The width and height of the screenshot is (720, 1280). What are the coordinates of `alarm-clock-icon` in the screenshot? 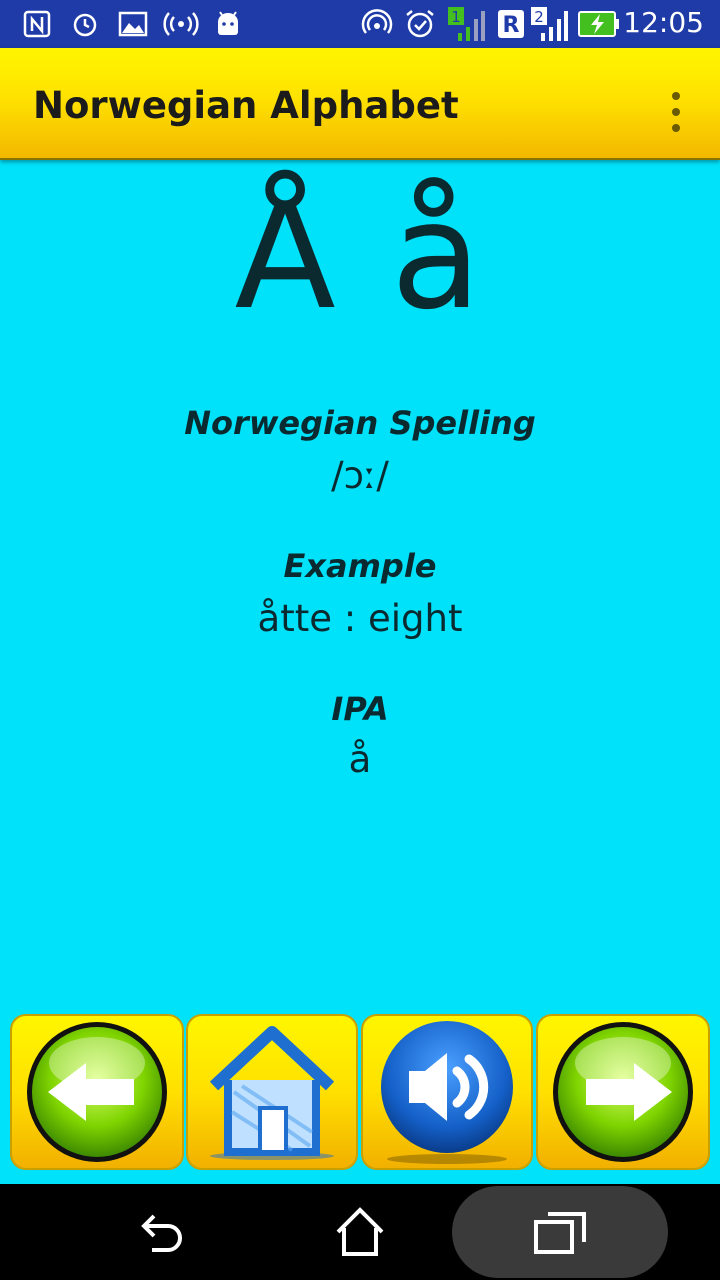 It's located at (85, 24).